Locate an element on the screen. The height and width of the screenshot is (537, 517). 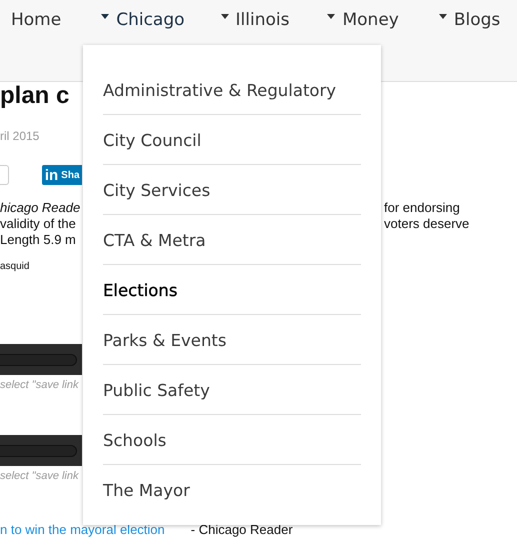
menu-item: Administrative & Regulatory is located at coordinates (232, 90).